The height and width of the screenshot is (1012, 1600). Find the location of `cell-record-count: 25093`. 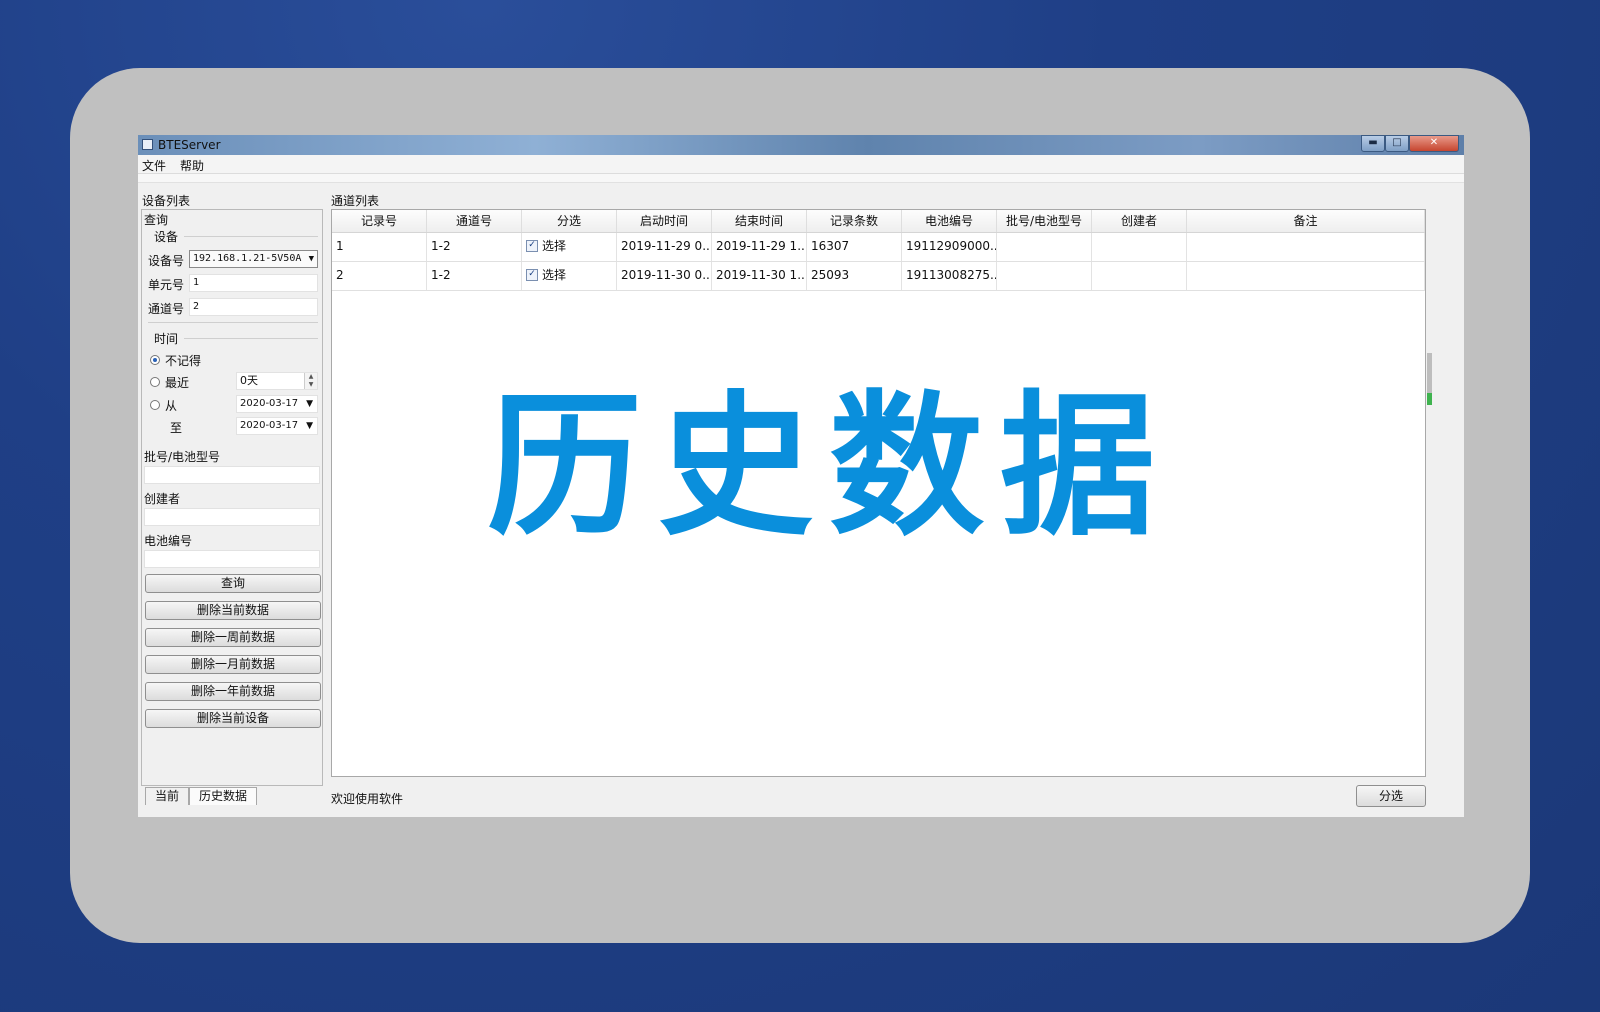

cell-record-count: 25093 is located at coordinates (854, 276).